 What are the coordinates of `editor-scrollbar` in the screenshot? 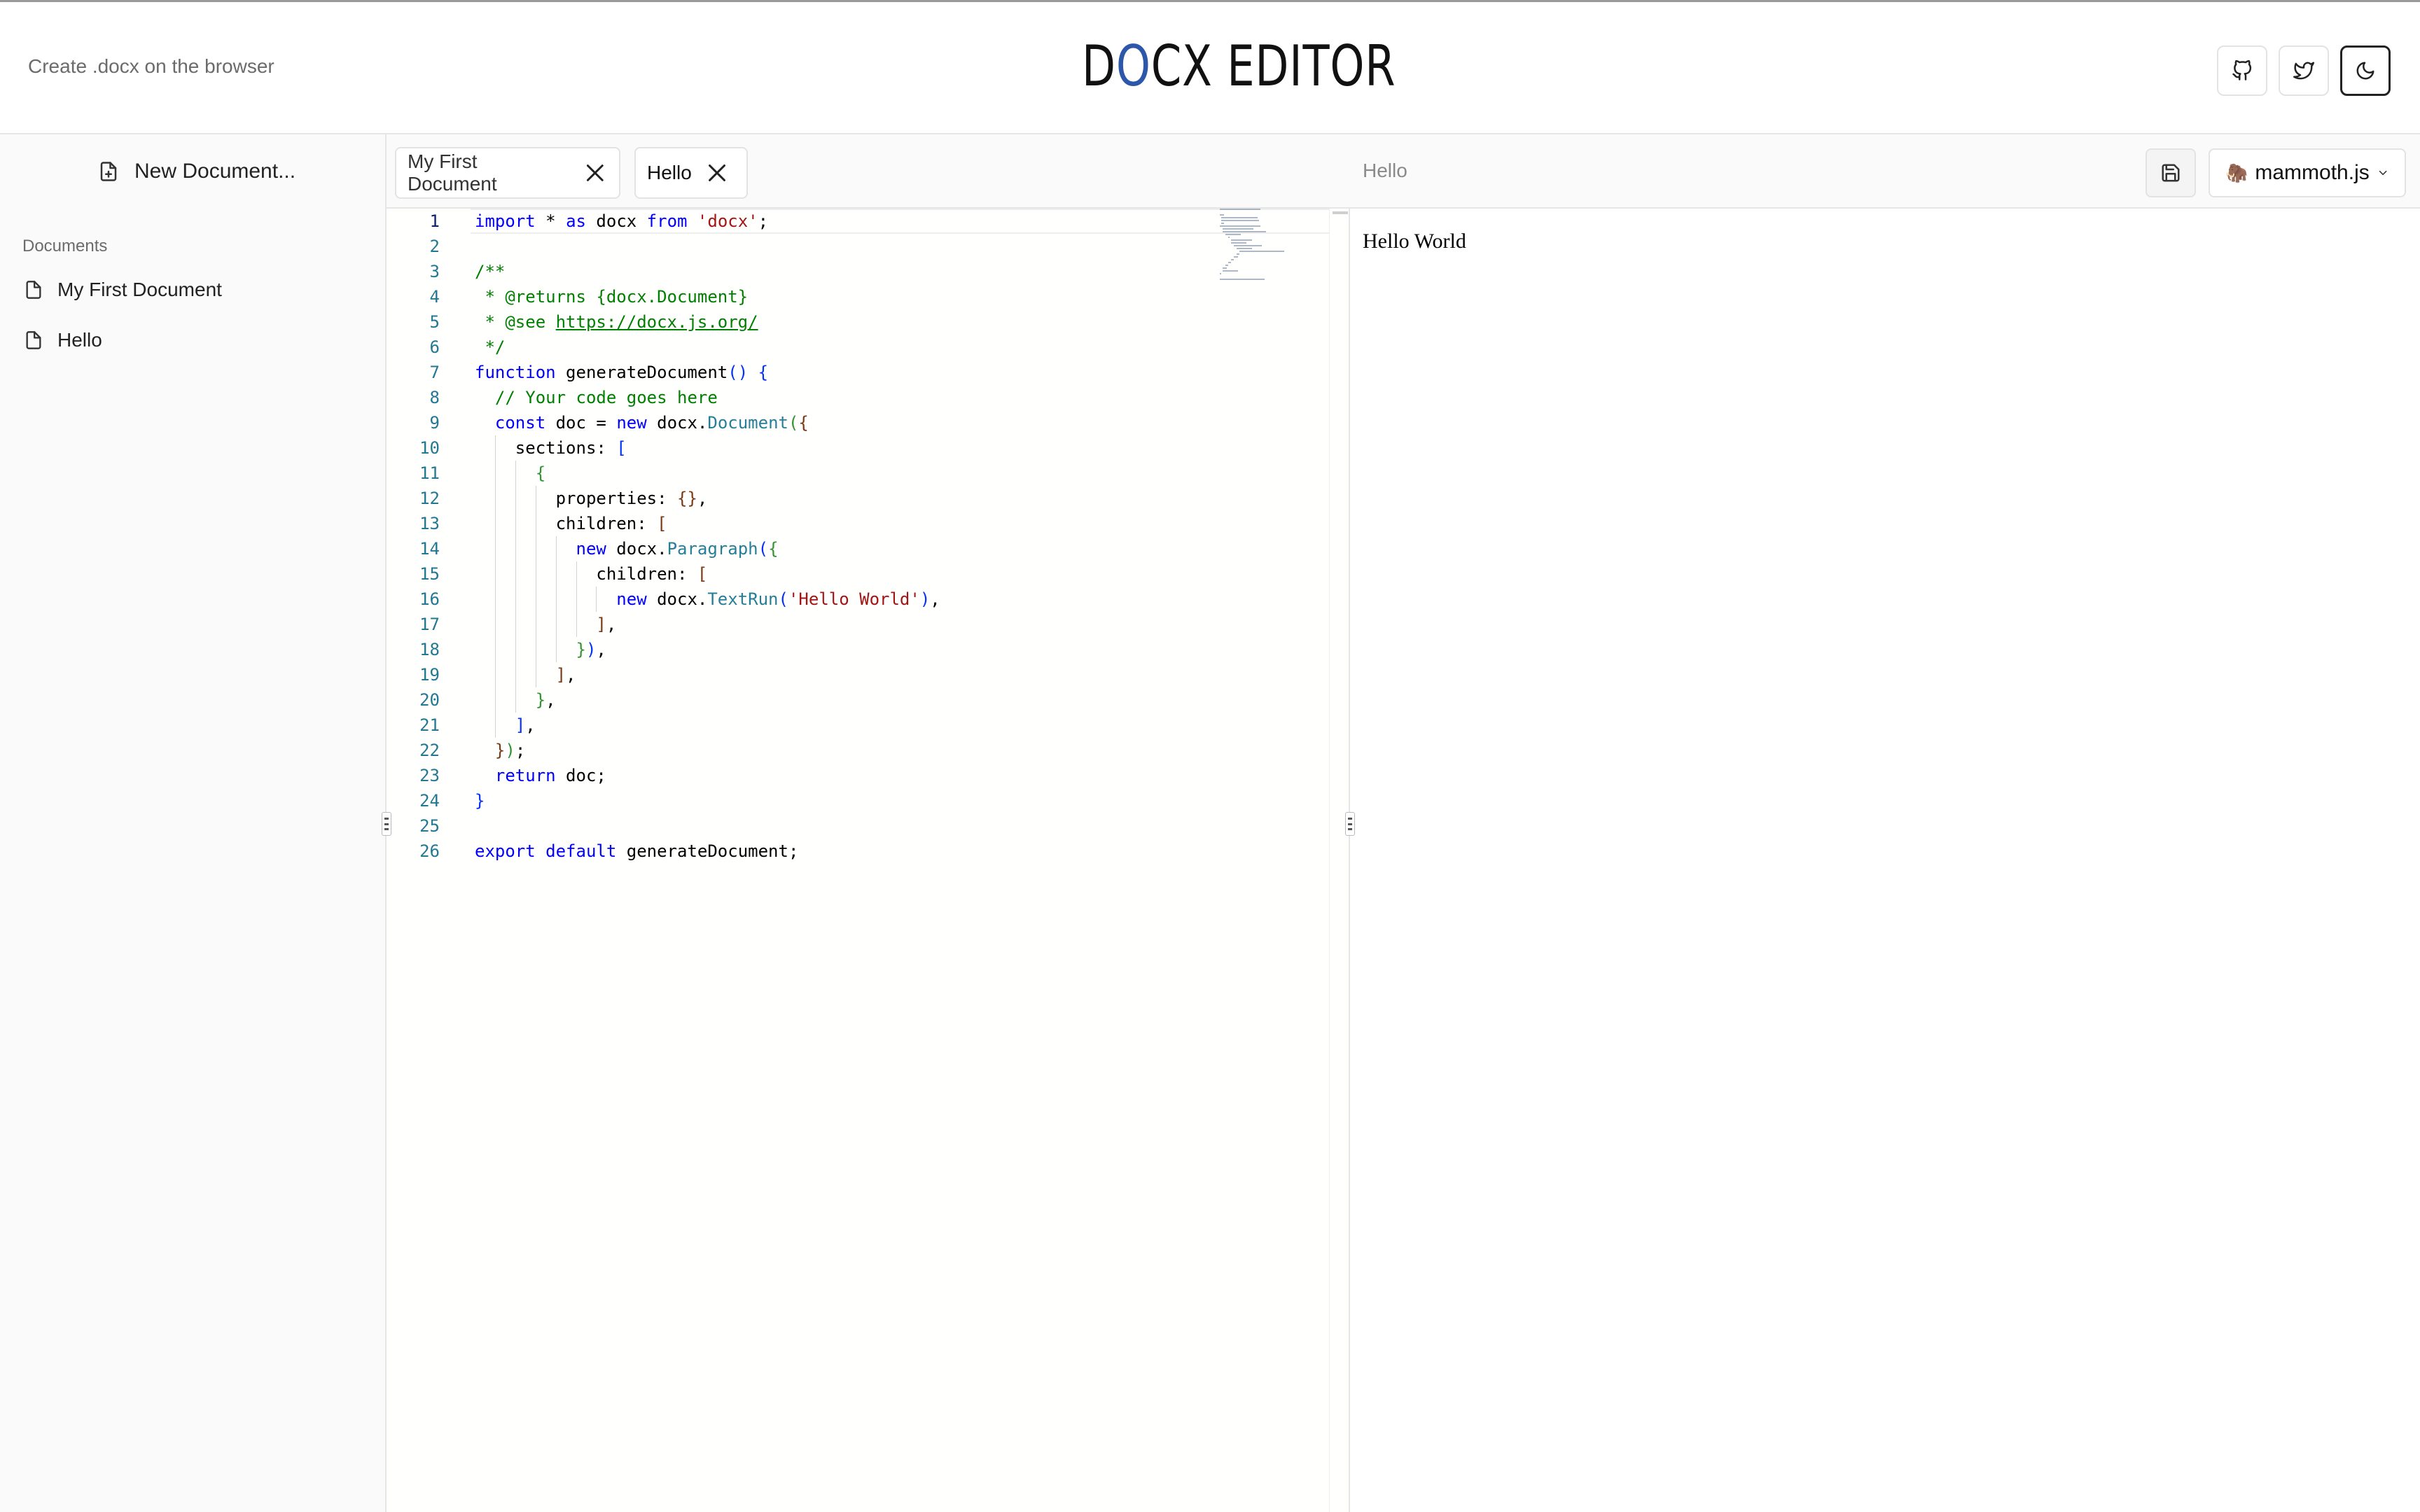 It's located at (1339, 860).